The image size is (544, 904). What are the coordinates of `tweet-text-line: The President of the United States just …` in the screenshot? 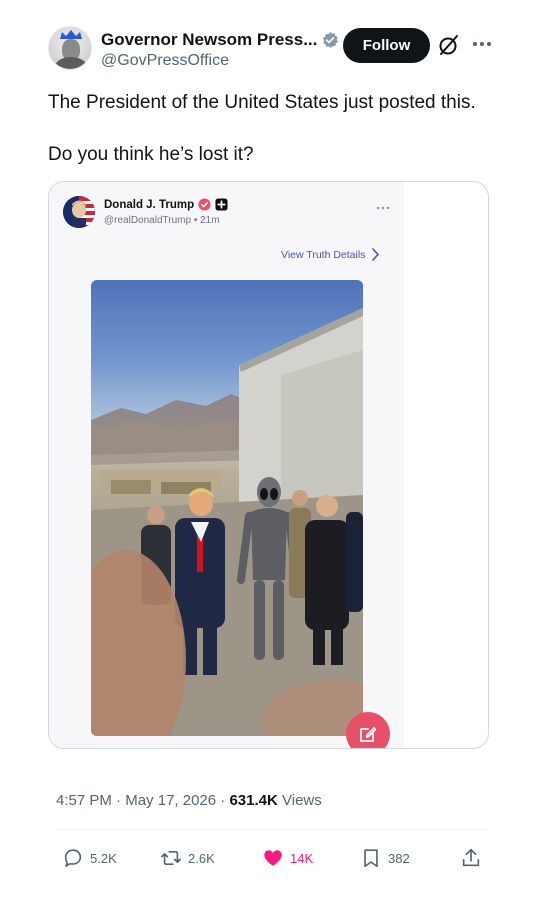 It's located at (262, 102).